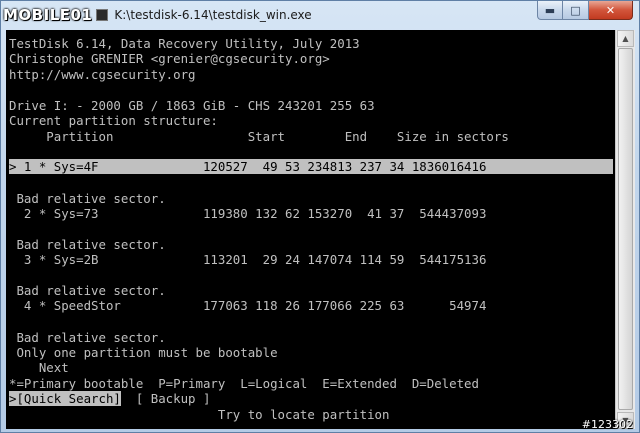 This screenshot has width=640, height=433. I want to click on quick-search-button: >[Quick Search], so click(65, 398).